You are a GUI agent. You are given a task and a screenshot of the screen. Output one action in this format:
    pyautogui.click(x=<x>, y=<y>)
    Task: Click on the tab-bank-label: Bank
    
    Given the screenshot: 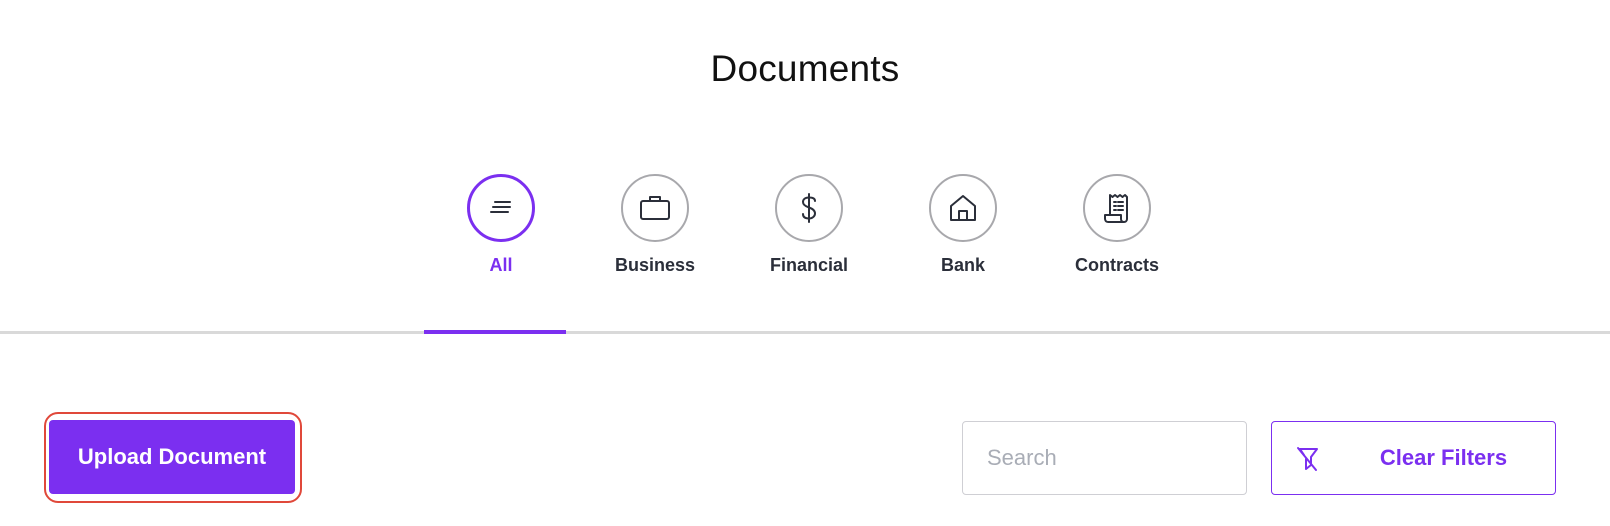 What is the action you would take?
    pyautogui.click(x=962, y=265)
    